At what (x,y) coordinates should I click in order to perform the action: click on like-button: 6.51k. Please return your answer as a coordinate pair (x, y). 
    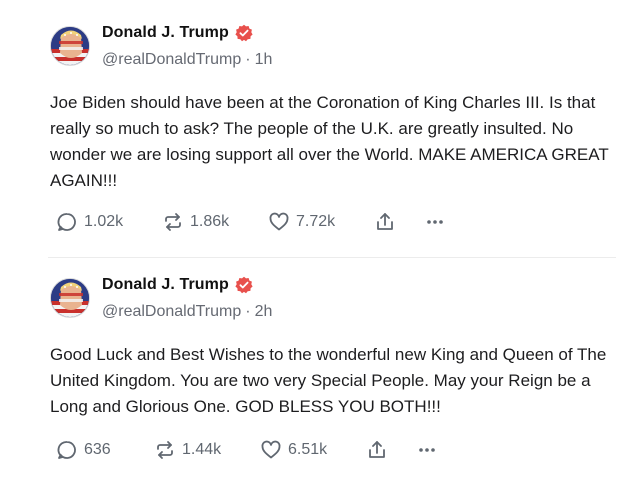
    Looking at the image, I should click on (313, 450).